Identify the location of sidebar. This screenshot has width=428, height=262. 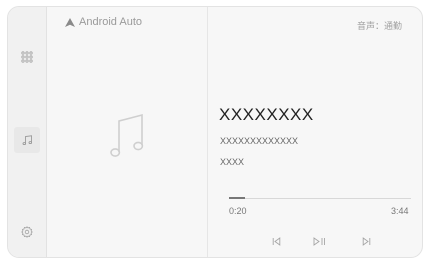
(27, 132).